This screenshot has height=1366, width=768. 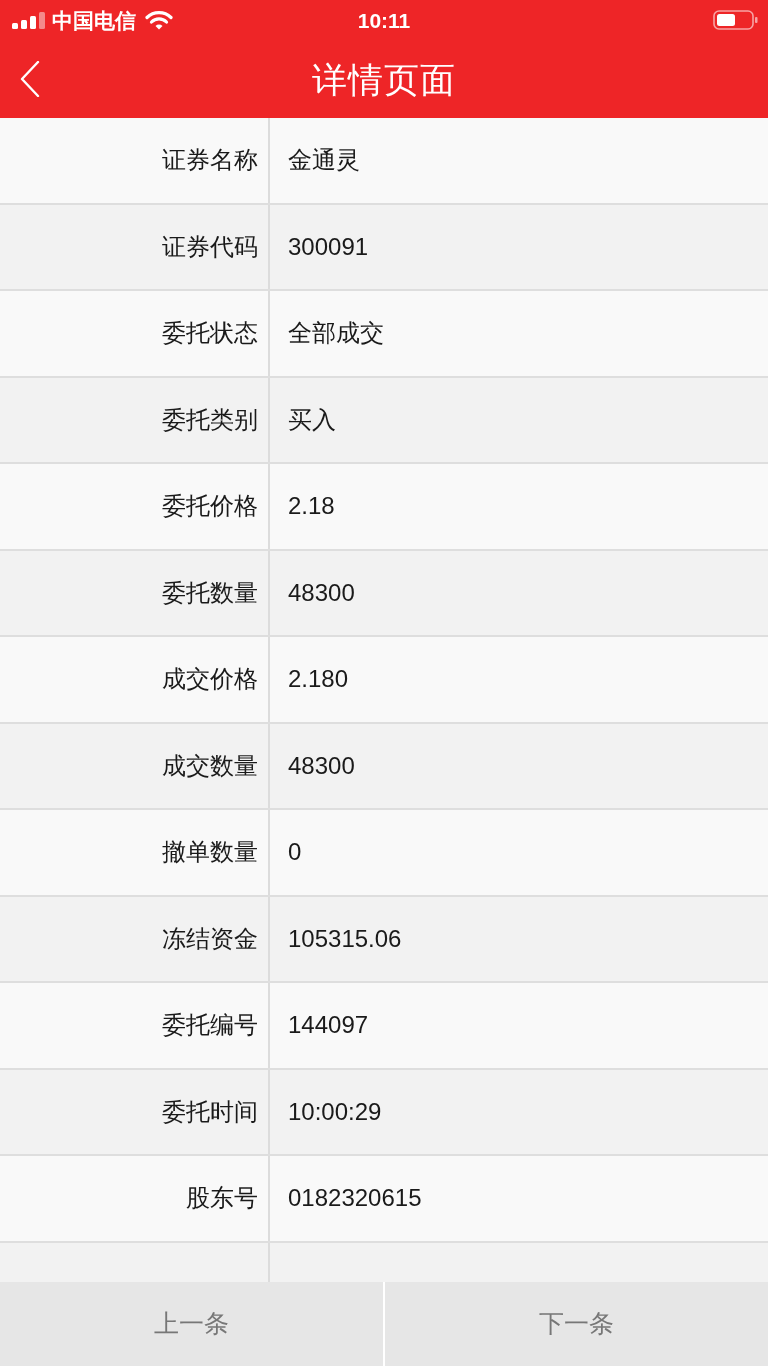 What do you see at coordinates (210, 765) in the screenshot?
I see `detail-label: 成交数量` at bounding box center [210, 765].